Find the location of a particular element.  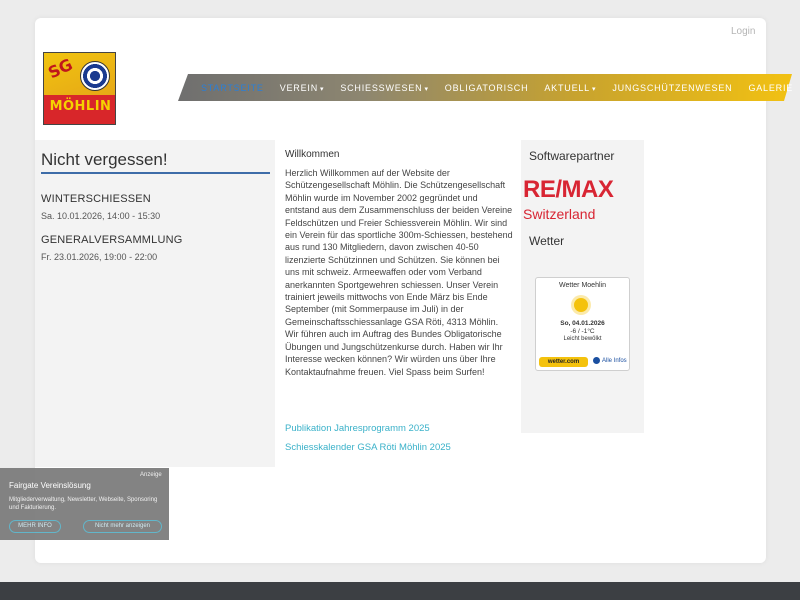

club-logo: SG MÖHLIN is located at coordinates (79, 88).